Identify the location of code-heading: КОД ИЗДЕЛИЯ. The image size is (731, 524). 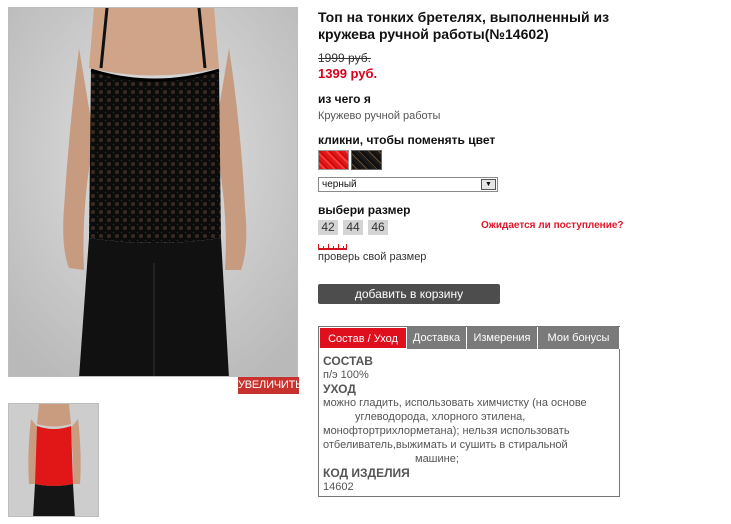
(366, 473).